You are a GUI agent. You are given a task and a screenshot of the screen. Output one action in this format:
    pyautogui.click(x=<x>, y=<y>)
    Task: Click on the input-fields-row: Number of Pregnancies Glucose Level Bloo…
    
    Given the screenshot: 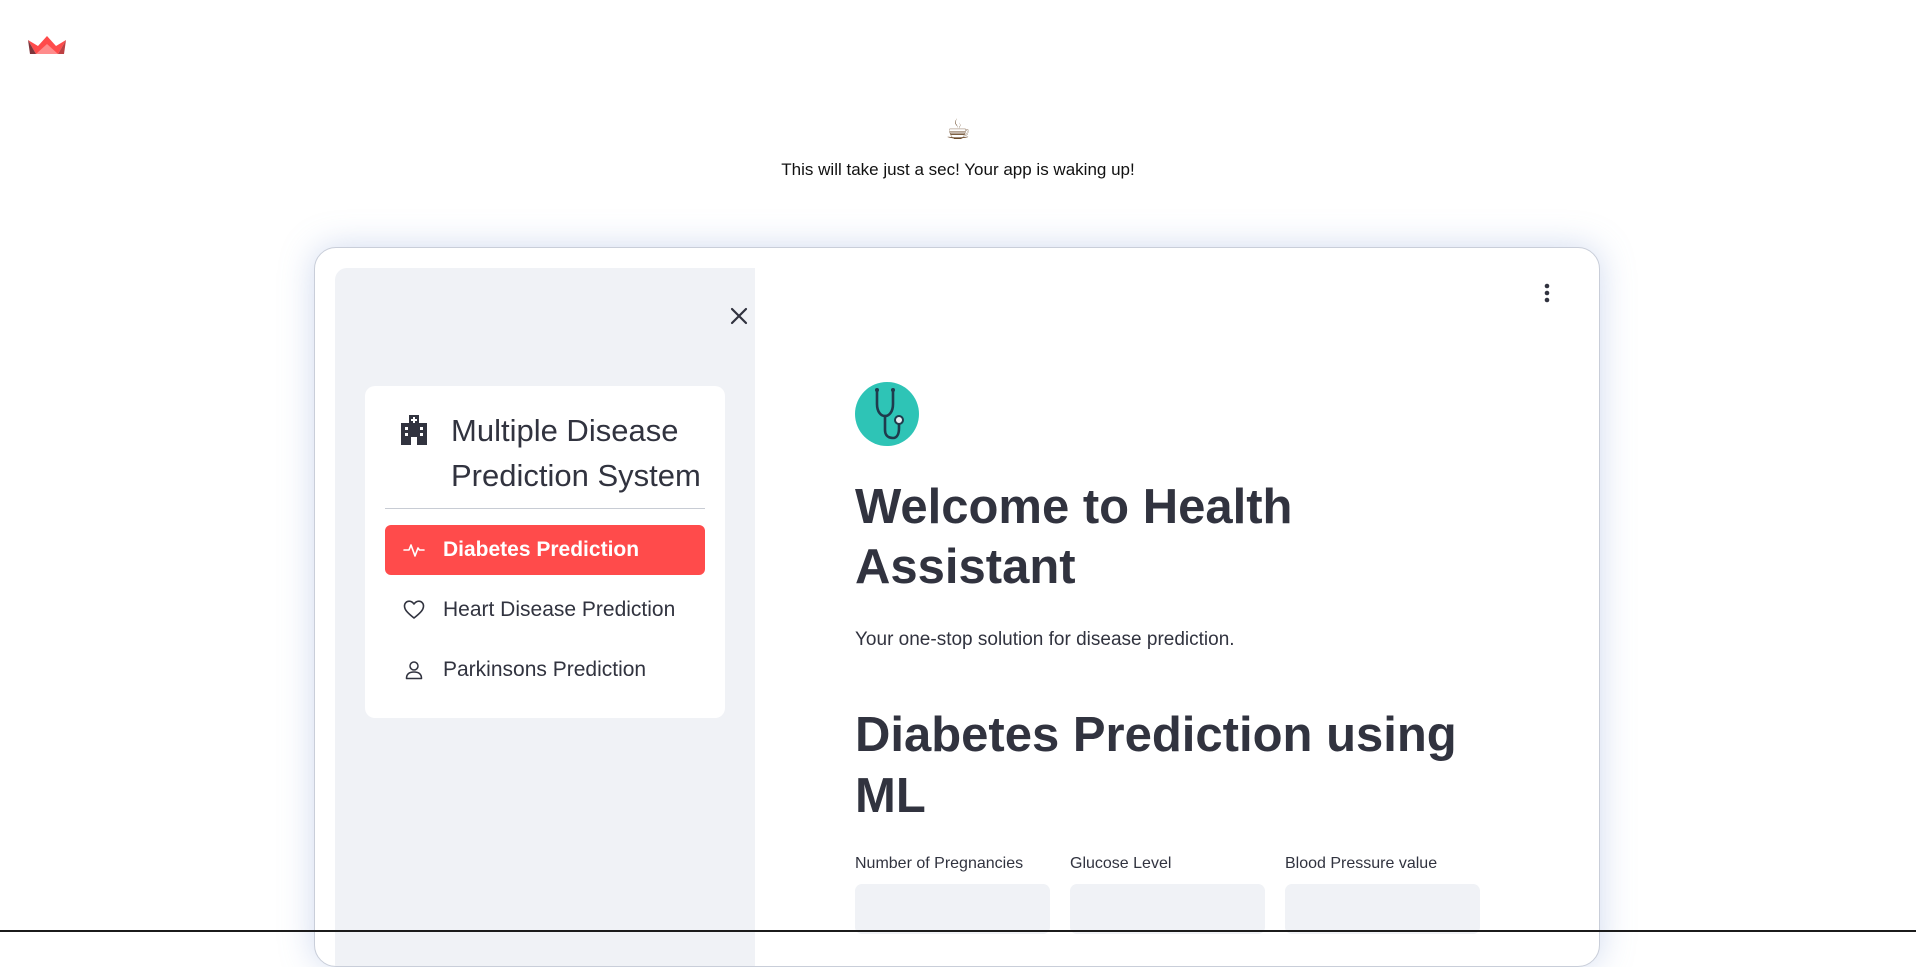 What is the action you would take?
    pyautogui.click(x=1175, y=894)
    